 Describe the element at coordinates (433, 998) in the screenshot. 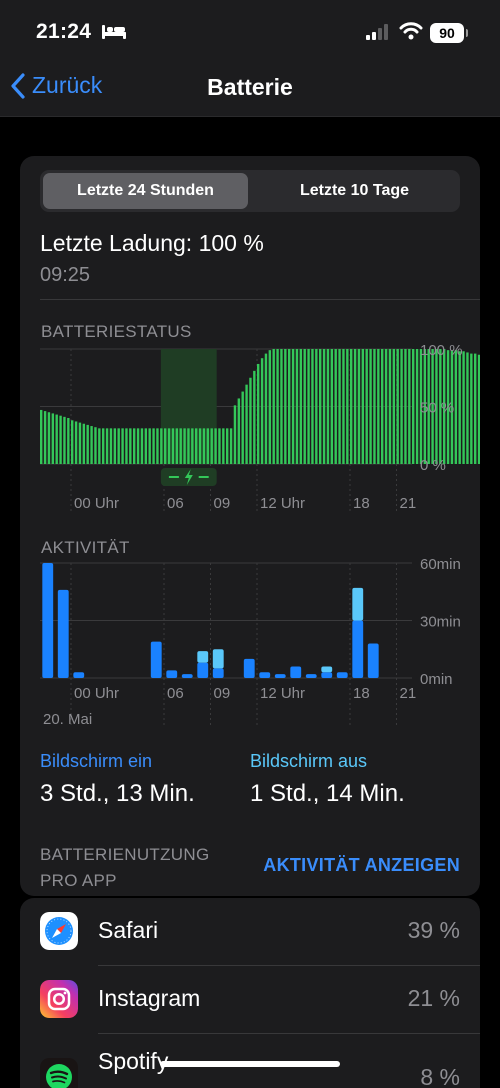

I see `app-percentage: 21 %` at that location.